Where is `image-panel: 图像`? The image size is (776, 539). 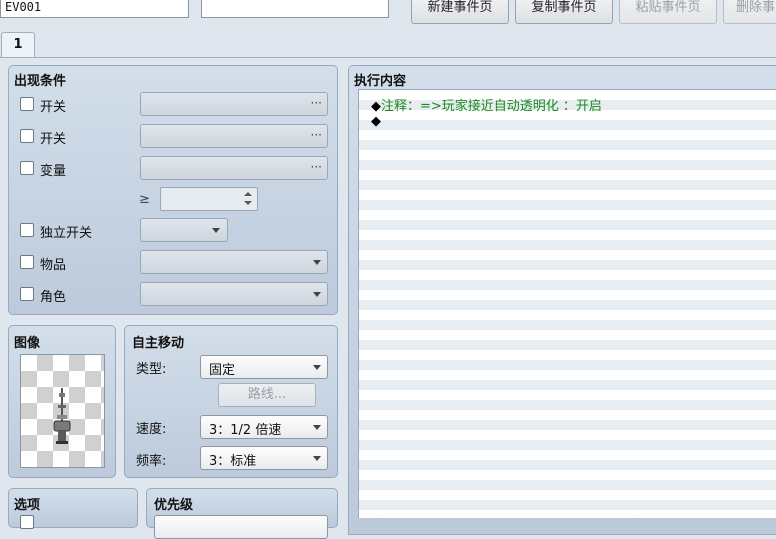 image-panel: 图像 is located at coordinates (62, 401).